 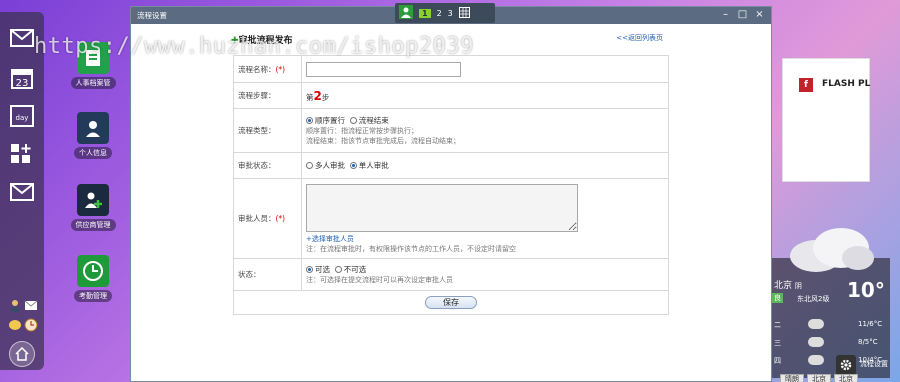 What do you see at coordinates (777, 343) in the screenshot?
I see `forecast-day: 三` at bounding box center [777, 343].